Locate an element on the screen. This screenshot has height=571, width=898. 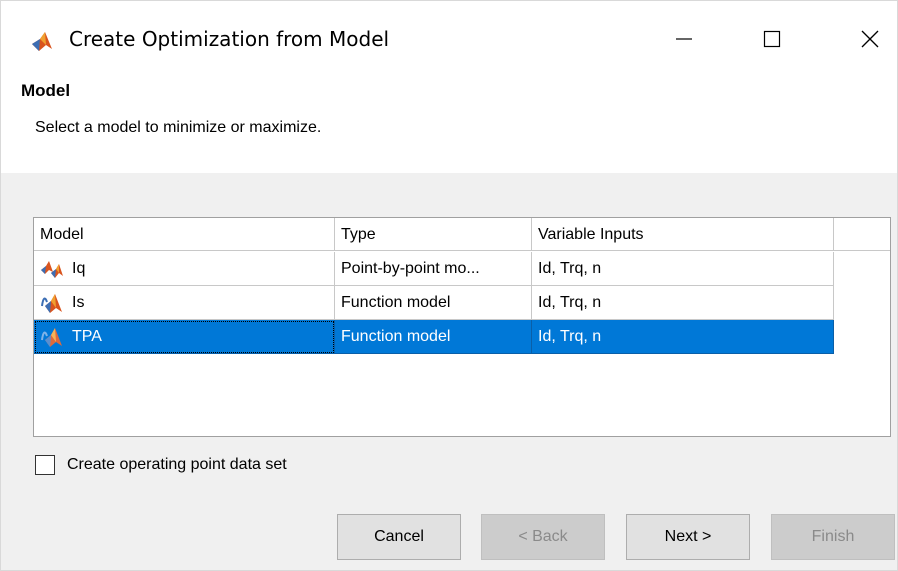
model-cell: TPA is located at coordinates (184, 337).